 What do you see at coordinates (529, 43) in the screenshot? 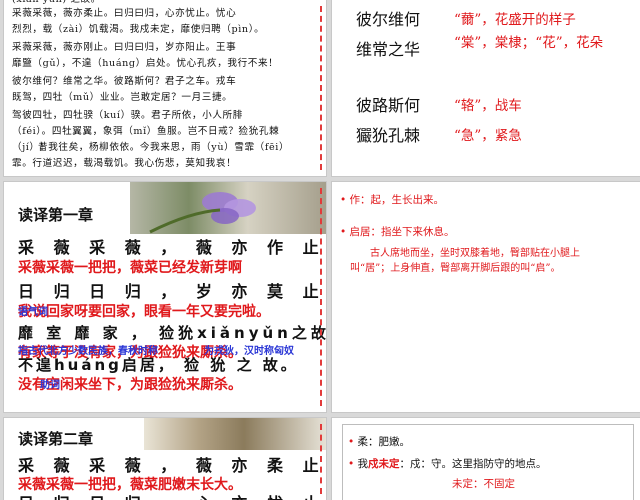
I see `glossary-definition: “棠”，棠棣；“花”，花朵` at bounding box center [529, 43].